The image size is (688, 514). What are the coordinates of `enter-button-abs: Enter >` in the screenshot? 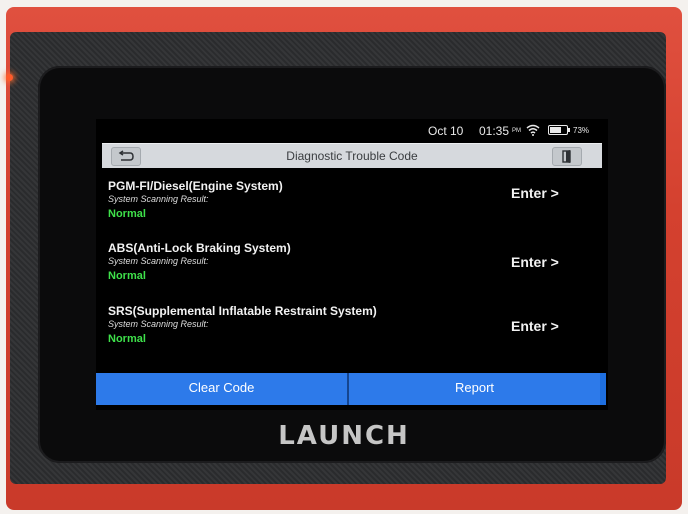 It's located at (535, 262).